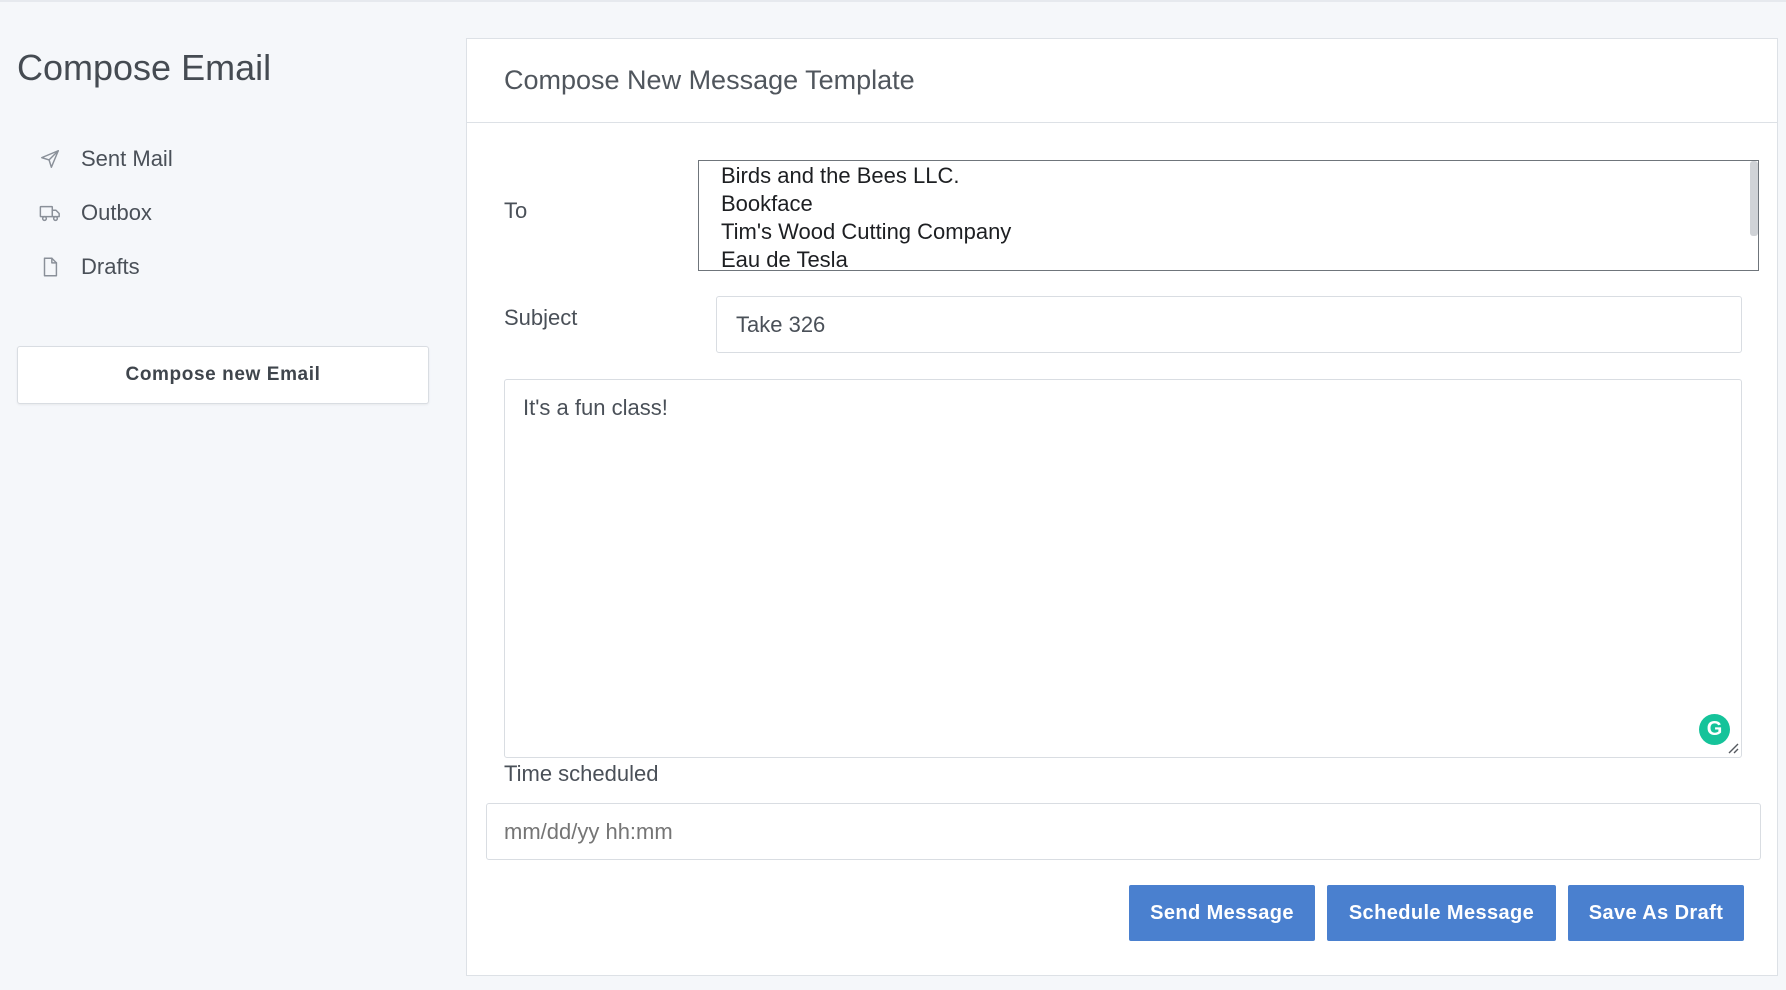  Describe the element at coordinates (110, 266) in the screenshot. I see `sidebar-item-label: Drafts` at that location.